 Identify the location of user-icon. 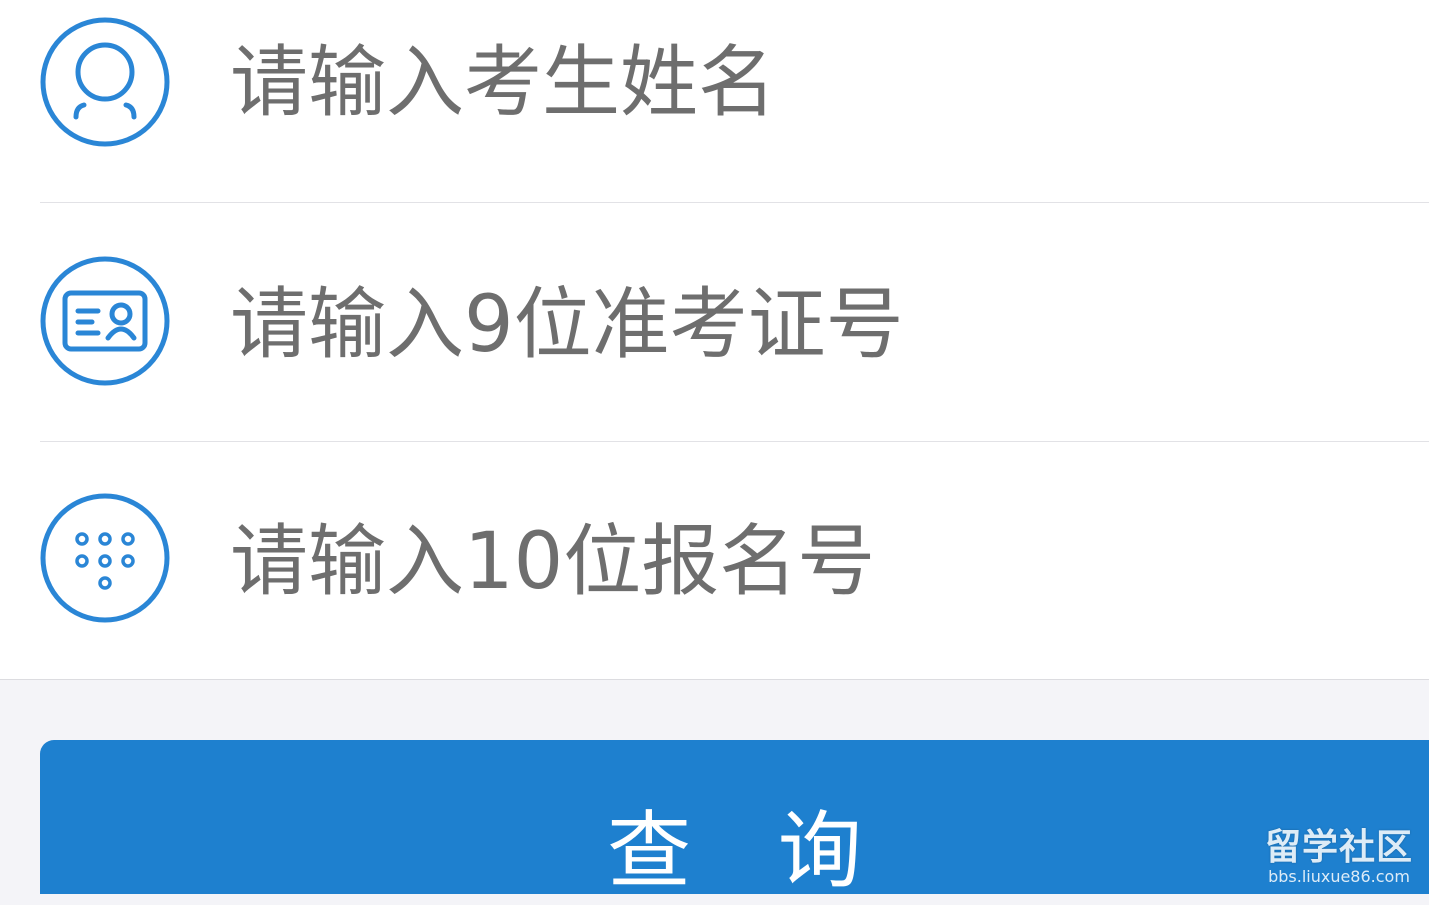
(105, 82).